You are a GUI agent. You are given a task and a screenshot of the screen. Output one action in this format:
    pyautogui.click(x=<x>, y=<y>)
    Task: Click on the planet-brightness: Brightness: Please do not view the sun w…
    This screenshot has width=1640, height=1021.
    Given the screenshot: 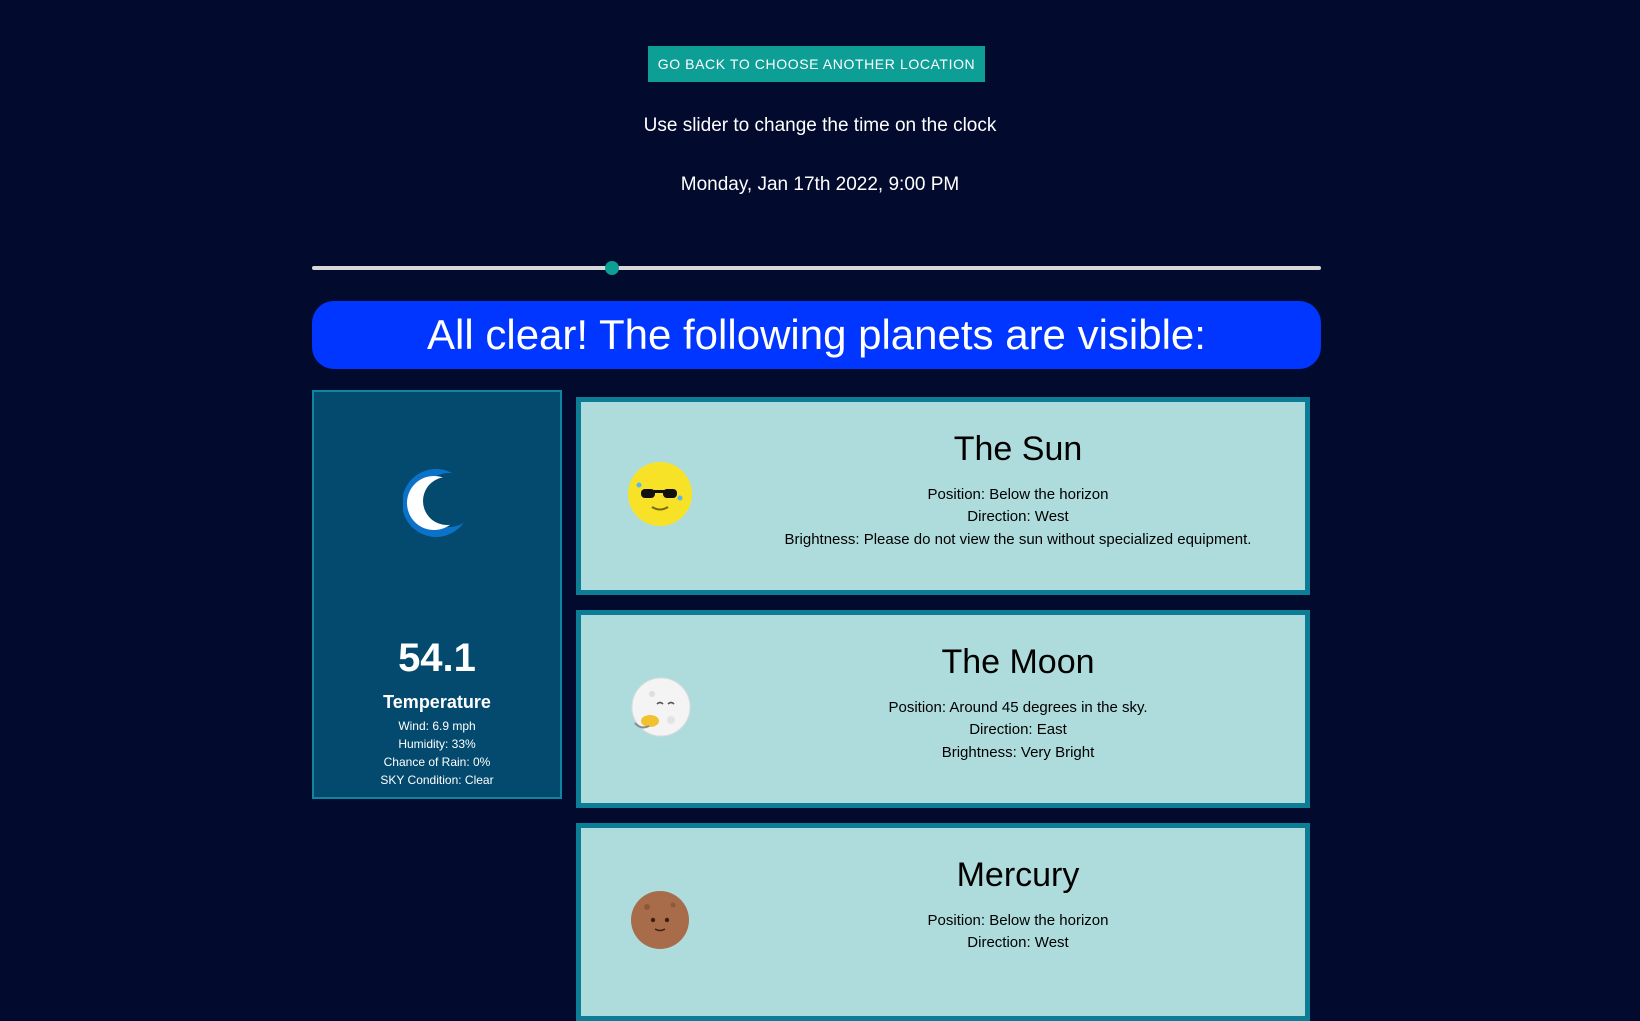 What is the action you would take?
    pyautogui.click(x=1018, y=539)
    